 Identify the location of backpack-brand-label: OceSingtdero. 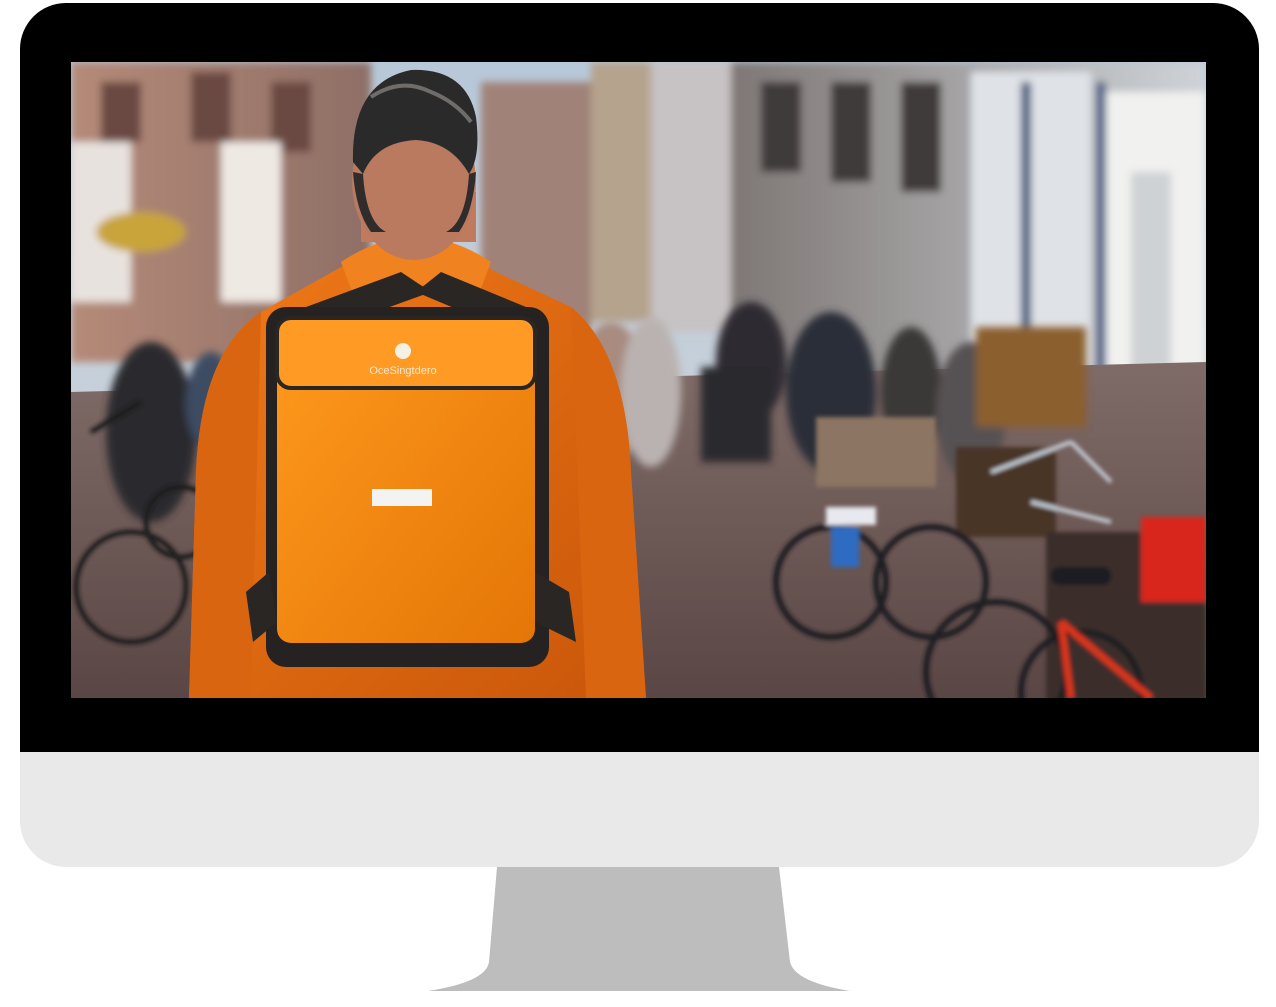
(402, 371).